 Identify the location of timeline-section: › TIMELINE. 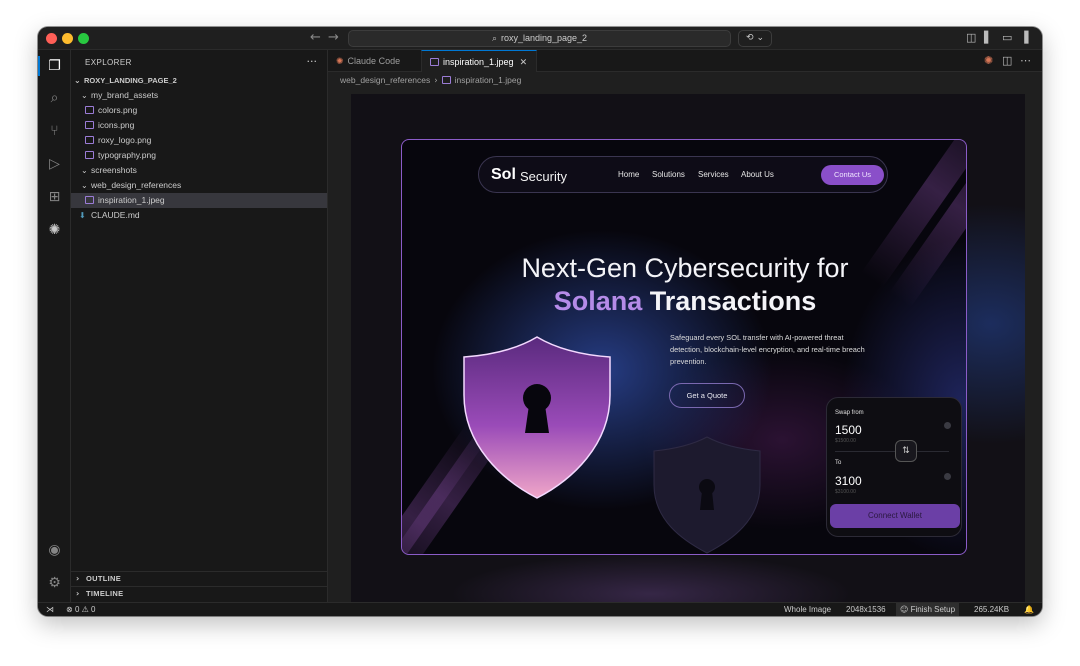
(199, 593).